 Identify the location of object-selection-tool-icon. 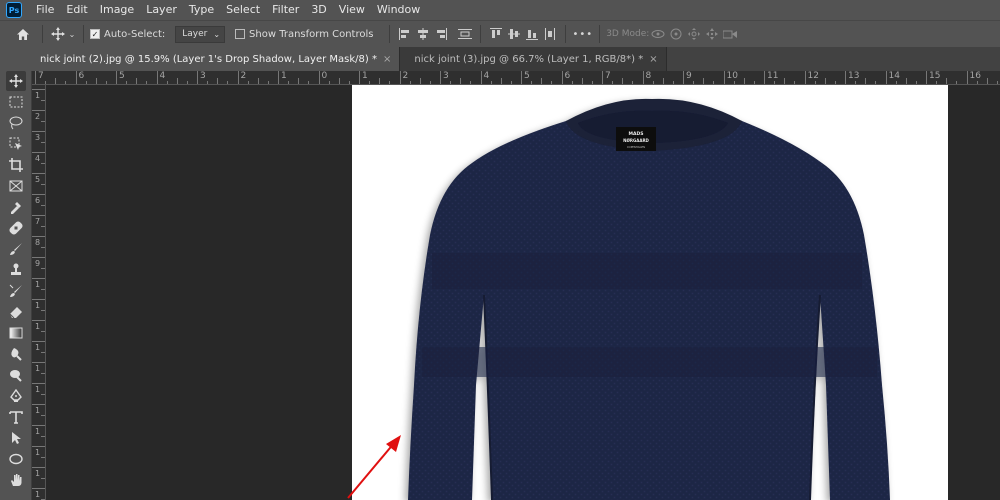
(16, 144).